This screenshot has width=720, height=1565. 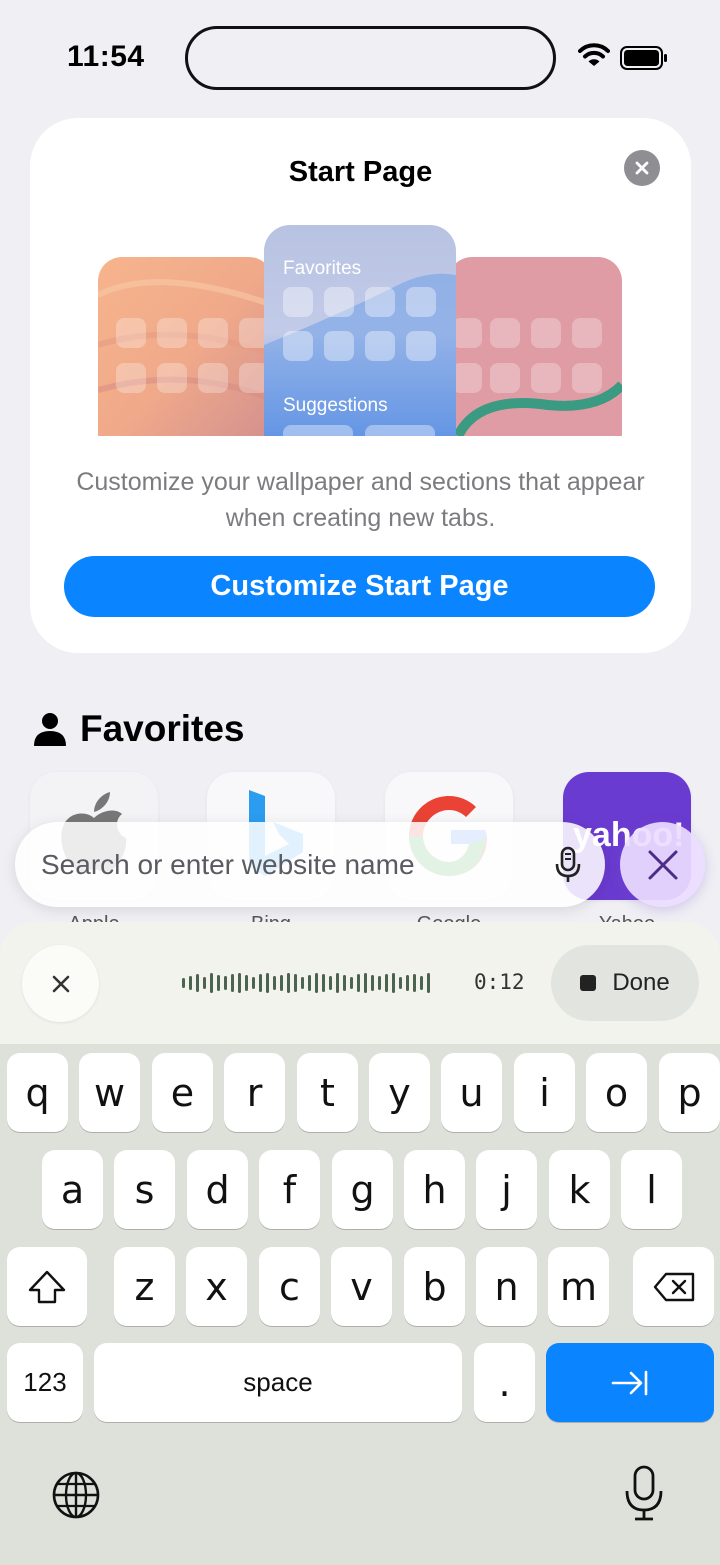 I want to click on cancel-search-button, so click(x=662, y=864).